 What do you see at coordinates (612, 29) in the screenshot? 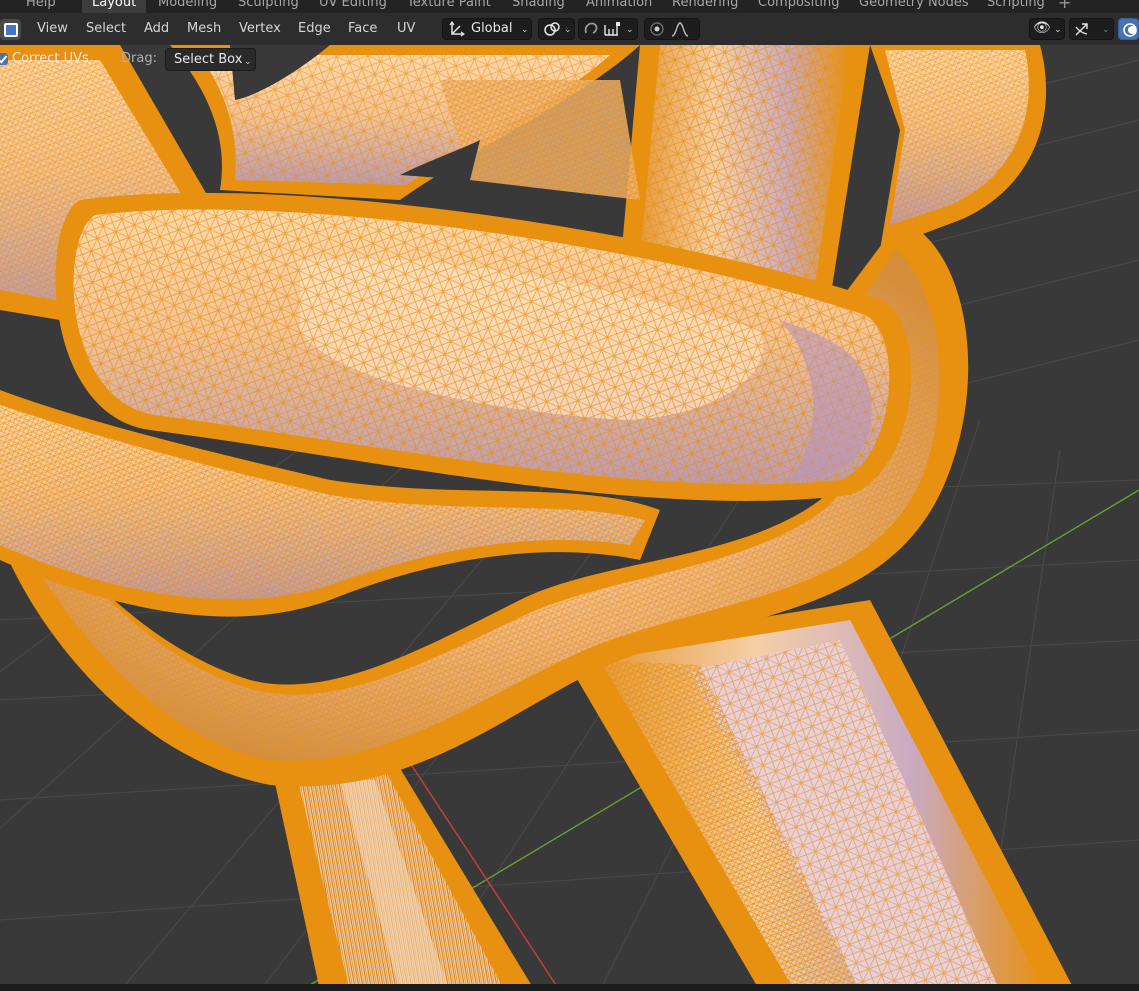
I see `snap-increment-icon` at bounding box center [612, 29].